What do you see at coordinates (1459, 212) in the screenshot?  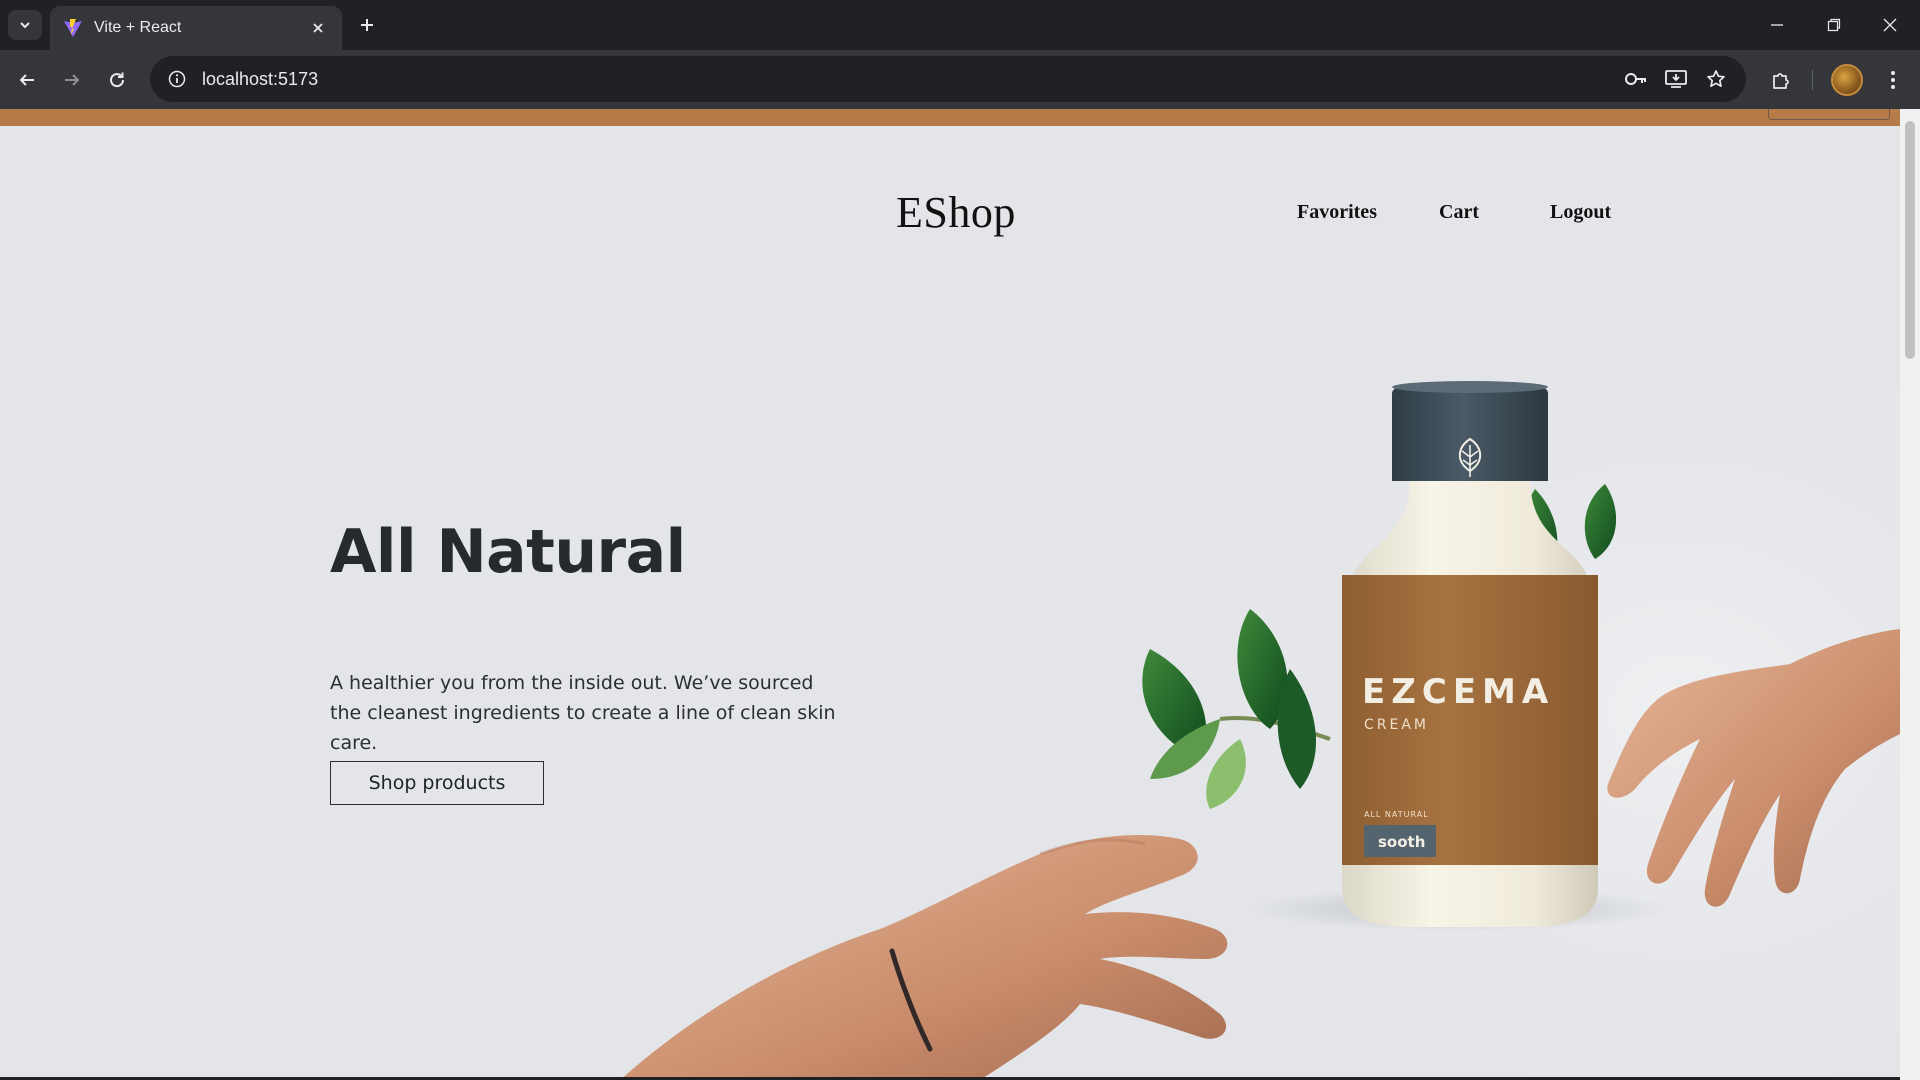 I see `nav-cart: Cart` at bounding box center [1459, 212].